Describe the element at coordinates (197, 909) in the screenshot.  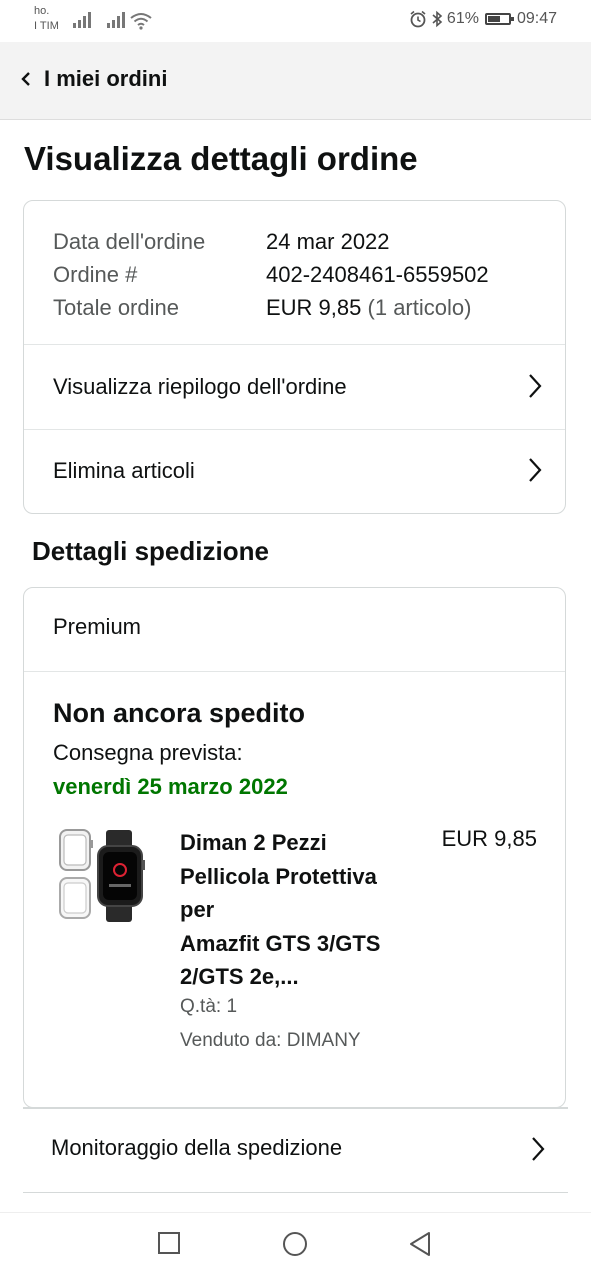
I see `product-title-line: per` at that location.